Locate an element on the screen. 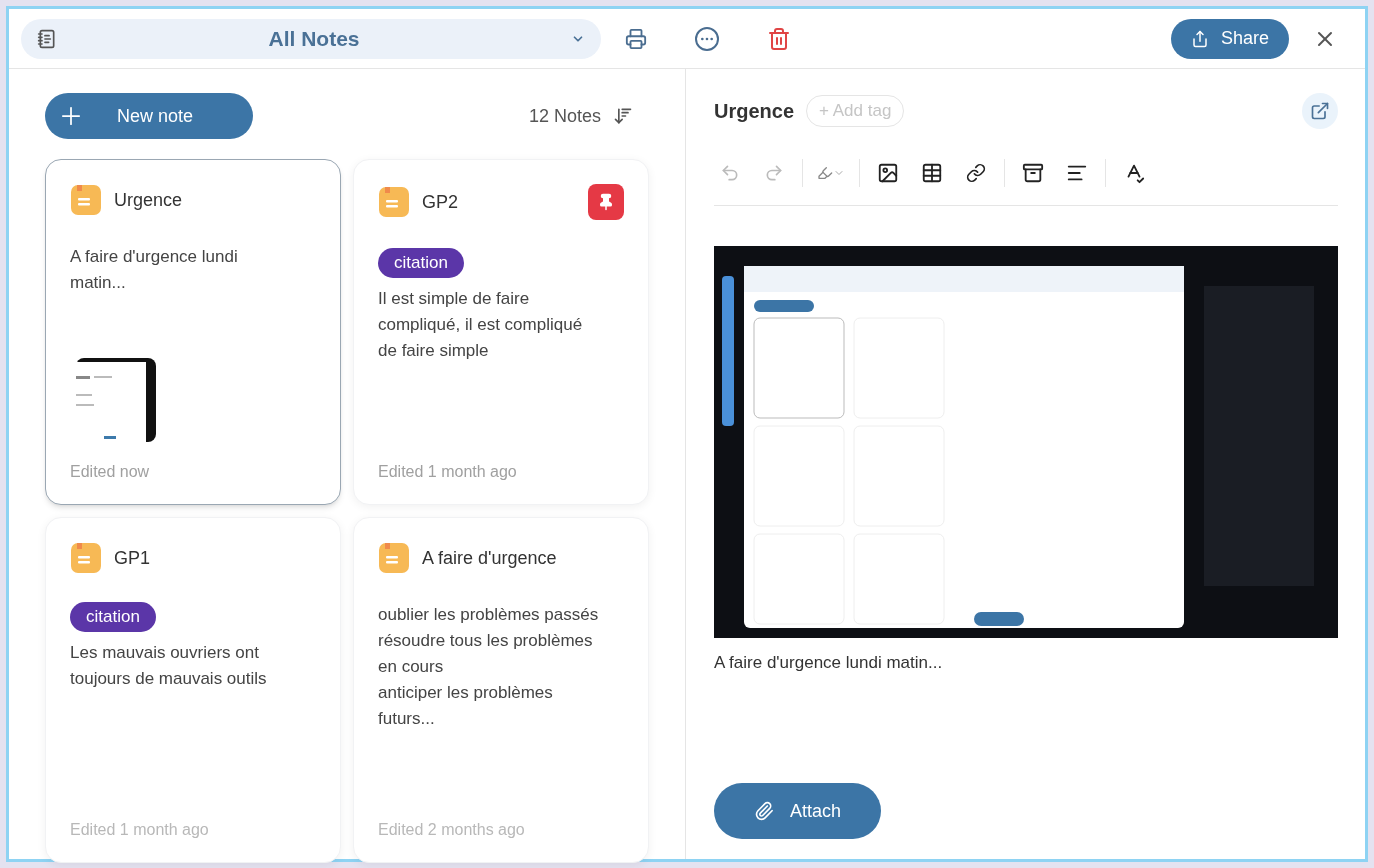 The height and width of the screenshot is (868, 1374). note-card: GP1 citation Les mauvais ouvriers ont toujours de mauvais outils Edited 1 month ago is located at coordinates (193, 690).